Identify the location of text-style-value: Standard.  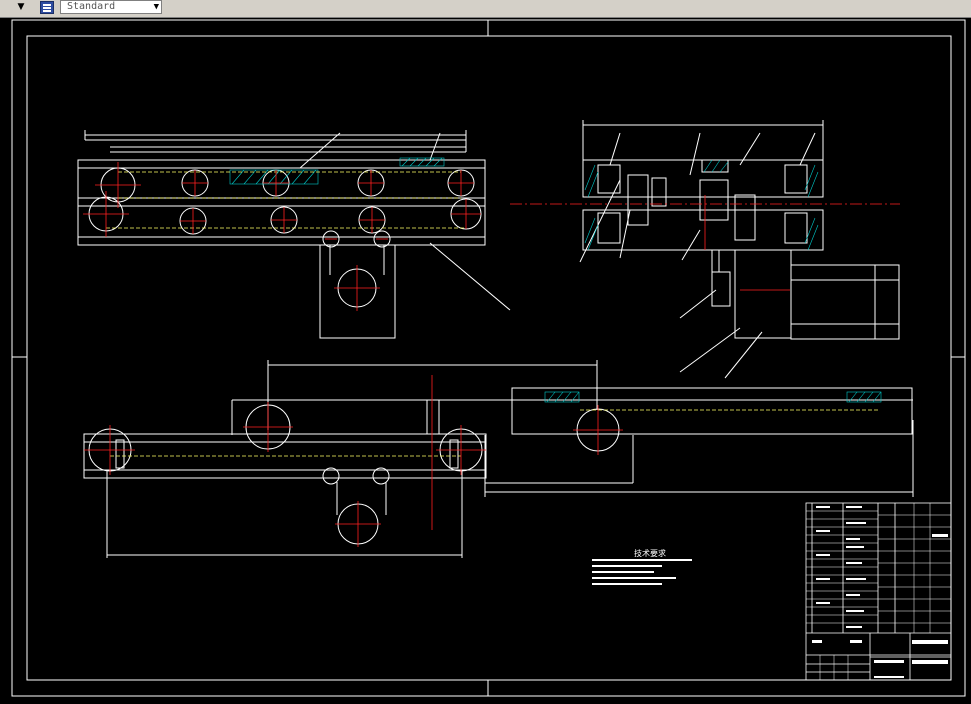
(91, 6).